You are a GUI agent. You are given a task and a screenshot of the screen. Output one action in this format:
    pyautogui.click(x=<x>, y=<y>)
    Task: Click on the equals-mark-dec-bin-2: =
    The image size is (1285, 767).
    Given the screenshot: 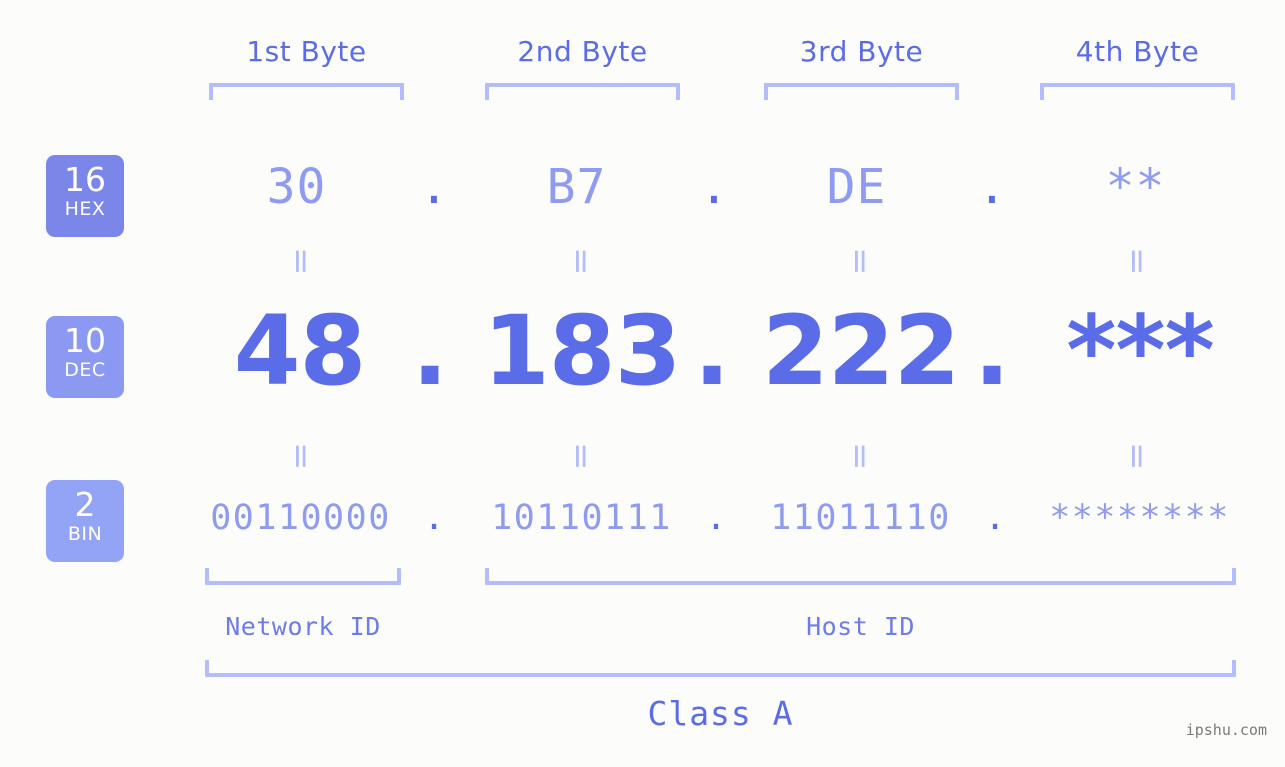 What is the action you would take?
    pyautogui.click(x=581, y=456)
    